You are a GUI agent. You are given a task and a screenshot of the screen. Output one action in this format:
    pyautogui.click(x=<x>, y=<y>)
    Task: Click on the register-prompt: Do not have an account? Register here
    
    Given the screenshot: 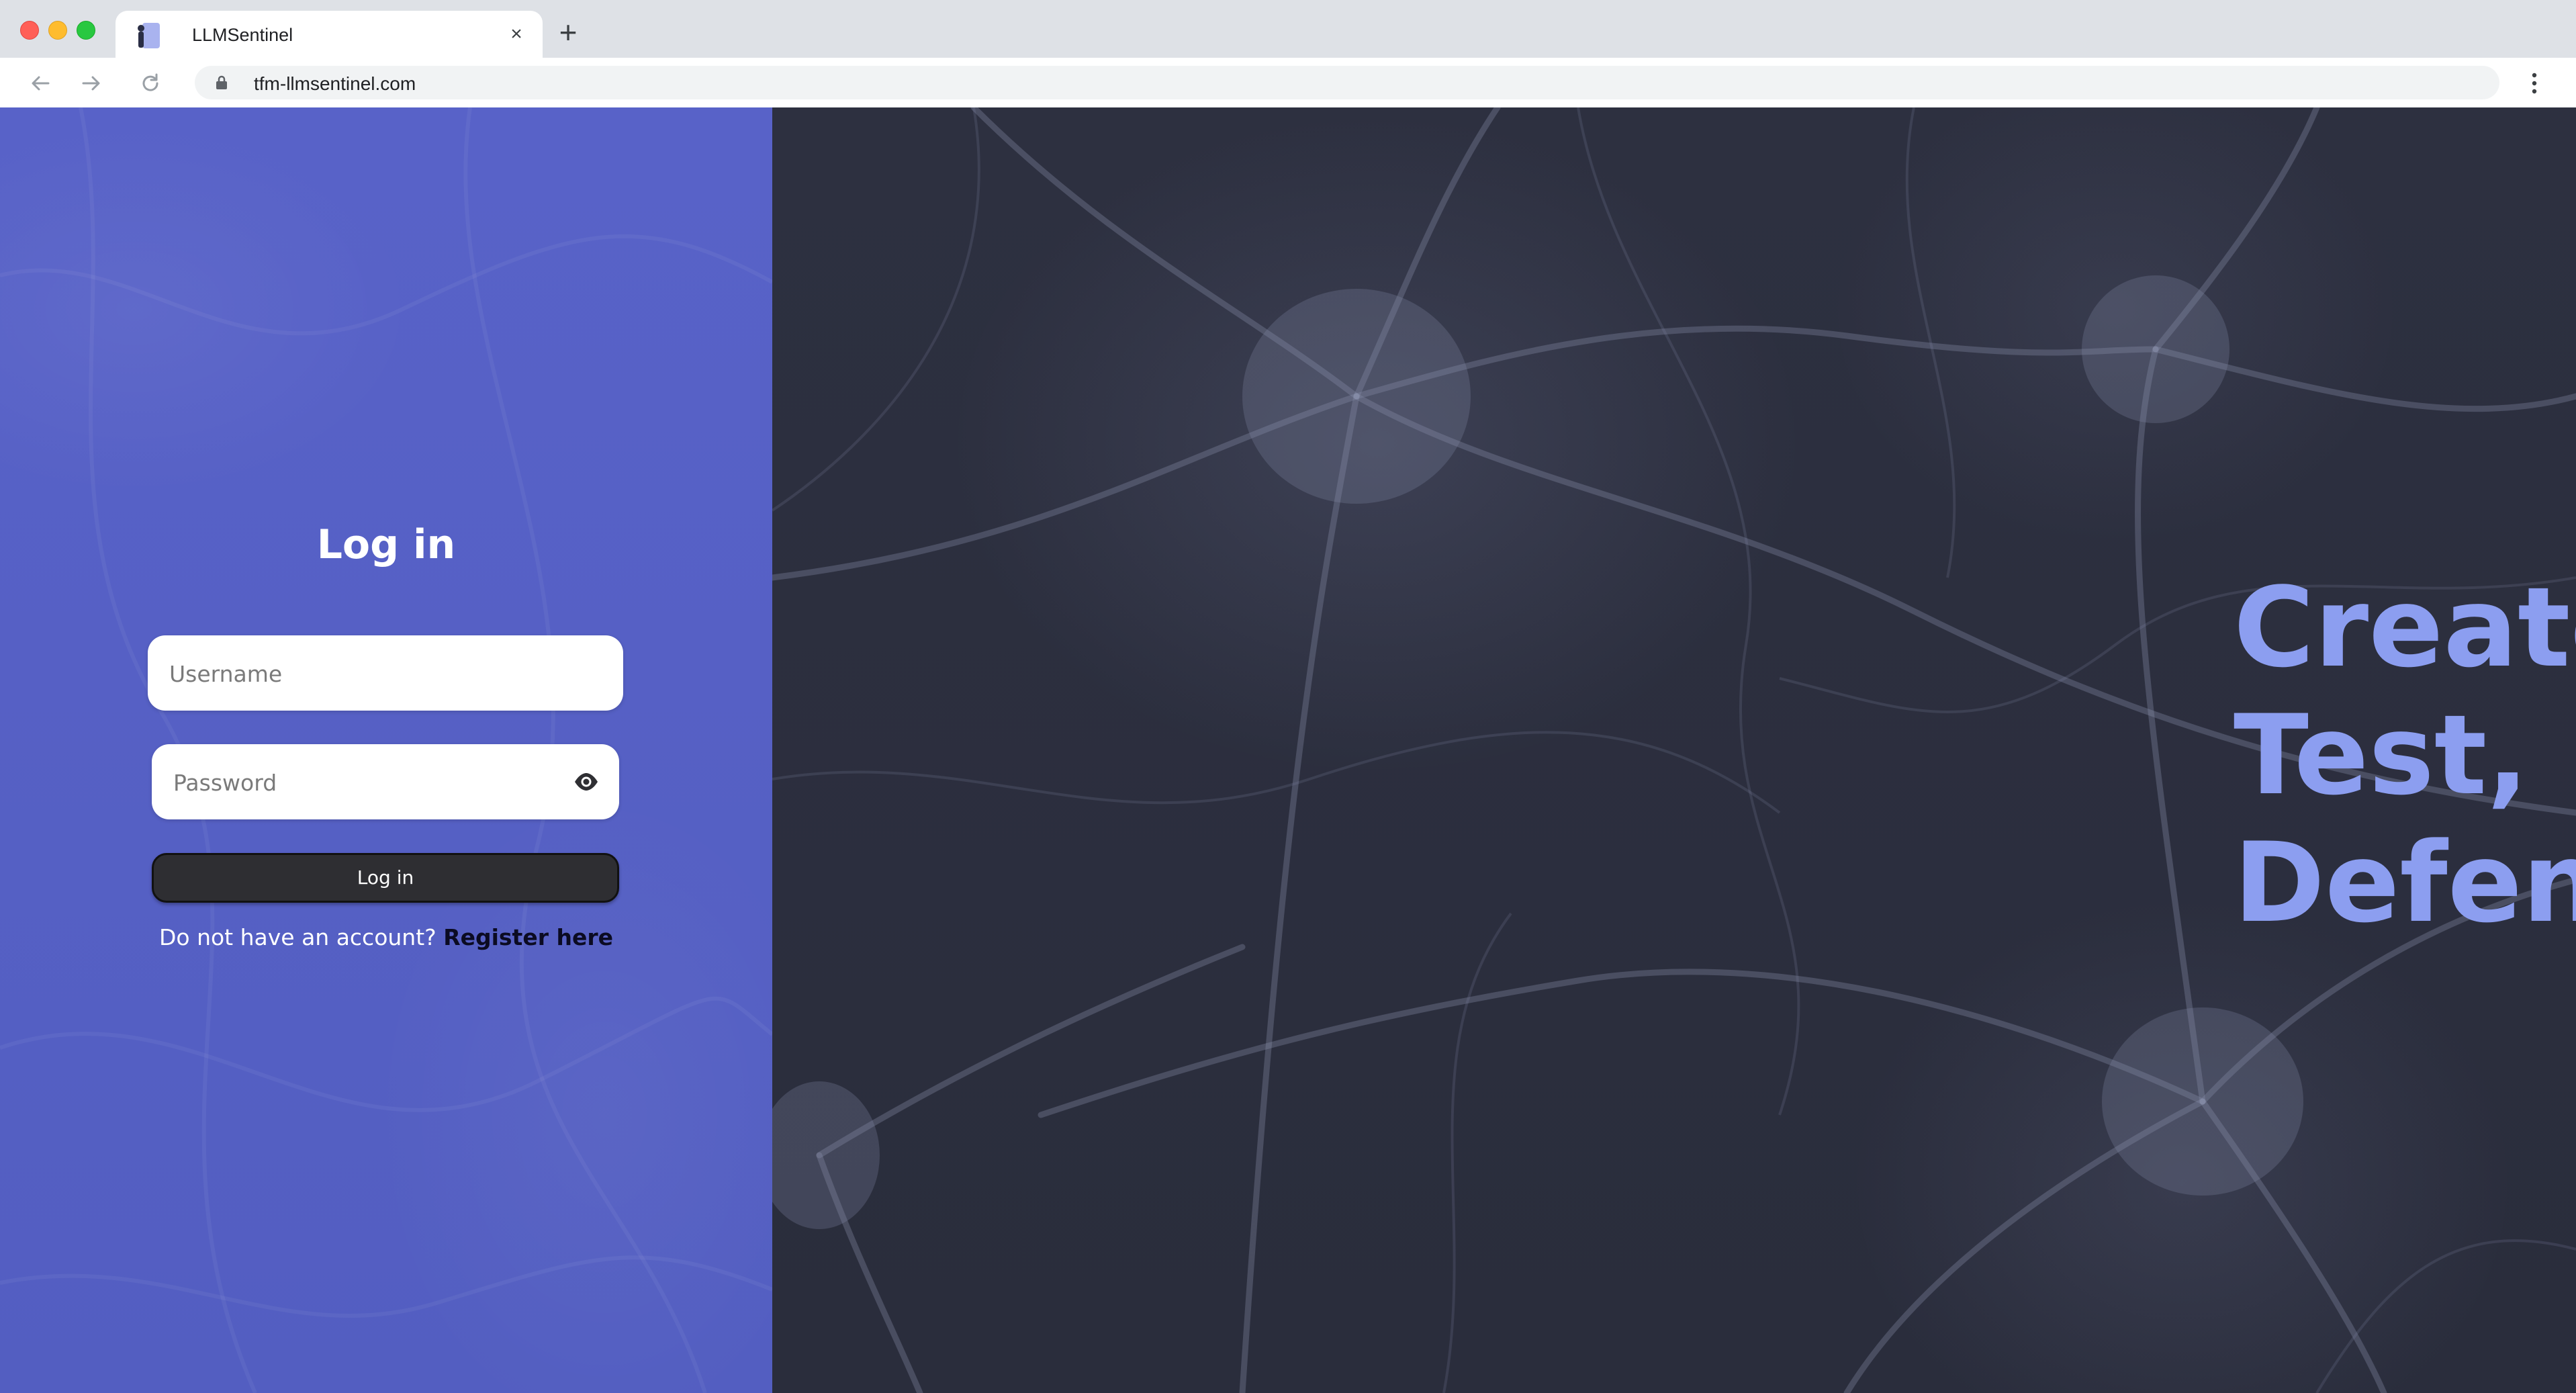 What is the action you would take?
    pyautogui.click(x=386, y=937)
    